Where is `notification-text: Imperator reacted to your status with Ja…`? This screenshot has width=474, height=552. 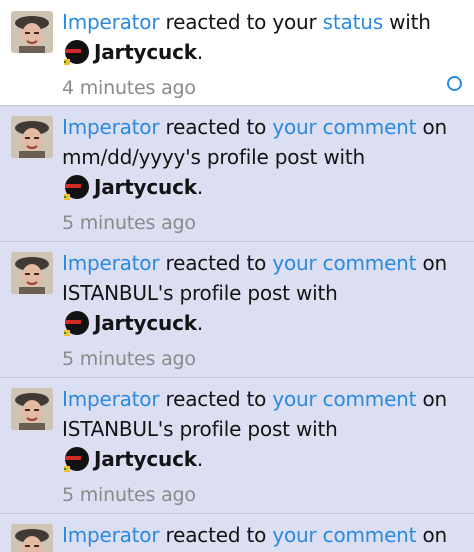
notification-text: Imperator reacted to your status with Ja… is located at coordinates (253, 55).